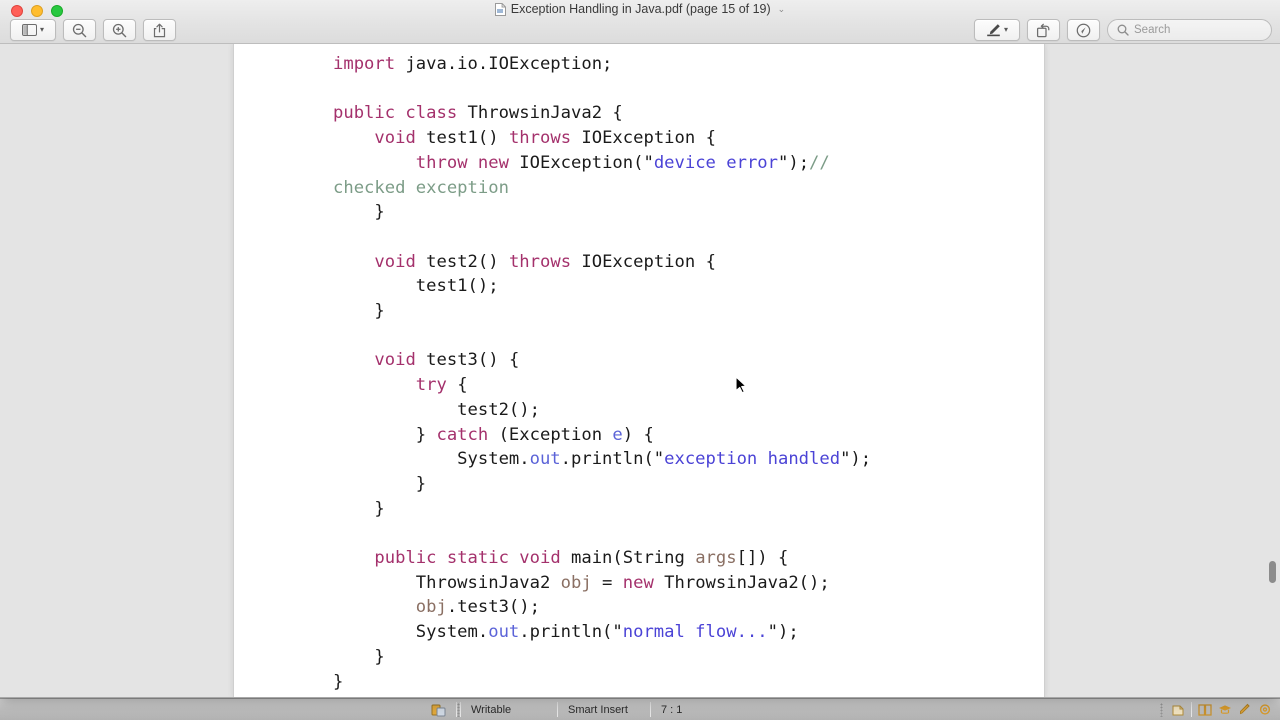 The image size is (1280, 720). Describe the element at coordinates (467, 162) in the screenshot. I see `code-token: throw new` at that location.